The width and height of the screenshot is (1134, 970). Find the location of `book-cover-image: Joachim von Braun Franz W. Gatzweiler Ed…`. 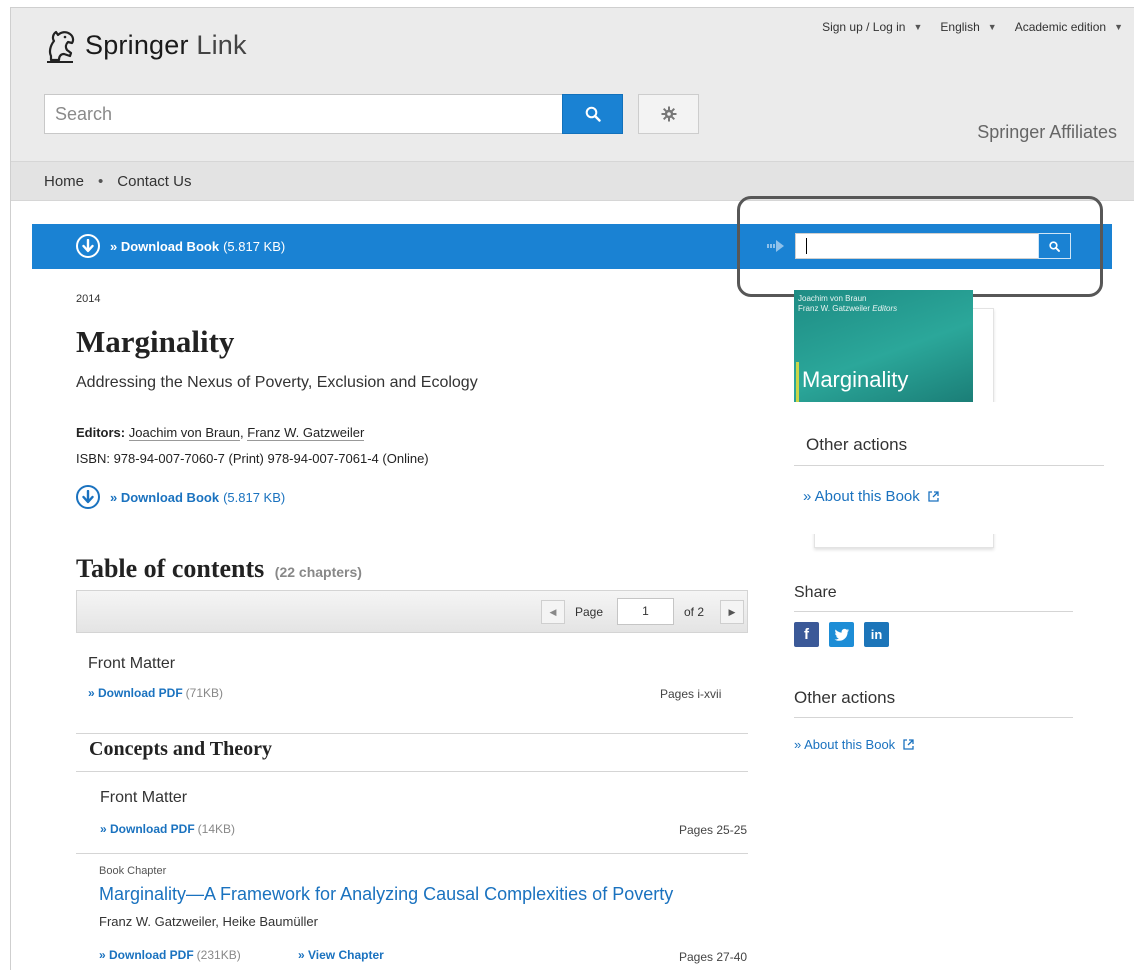

book-cover-image: Joachim von Braun Franz W. Gatzweiler Ed… is located at coordinates (883, 346).